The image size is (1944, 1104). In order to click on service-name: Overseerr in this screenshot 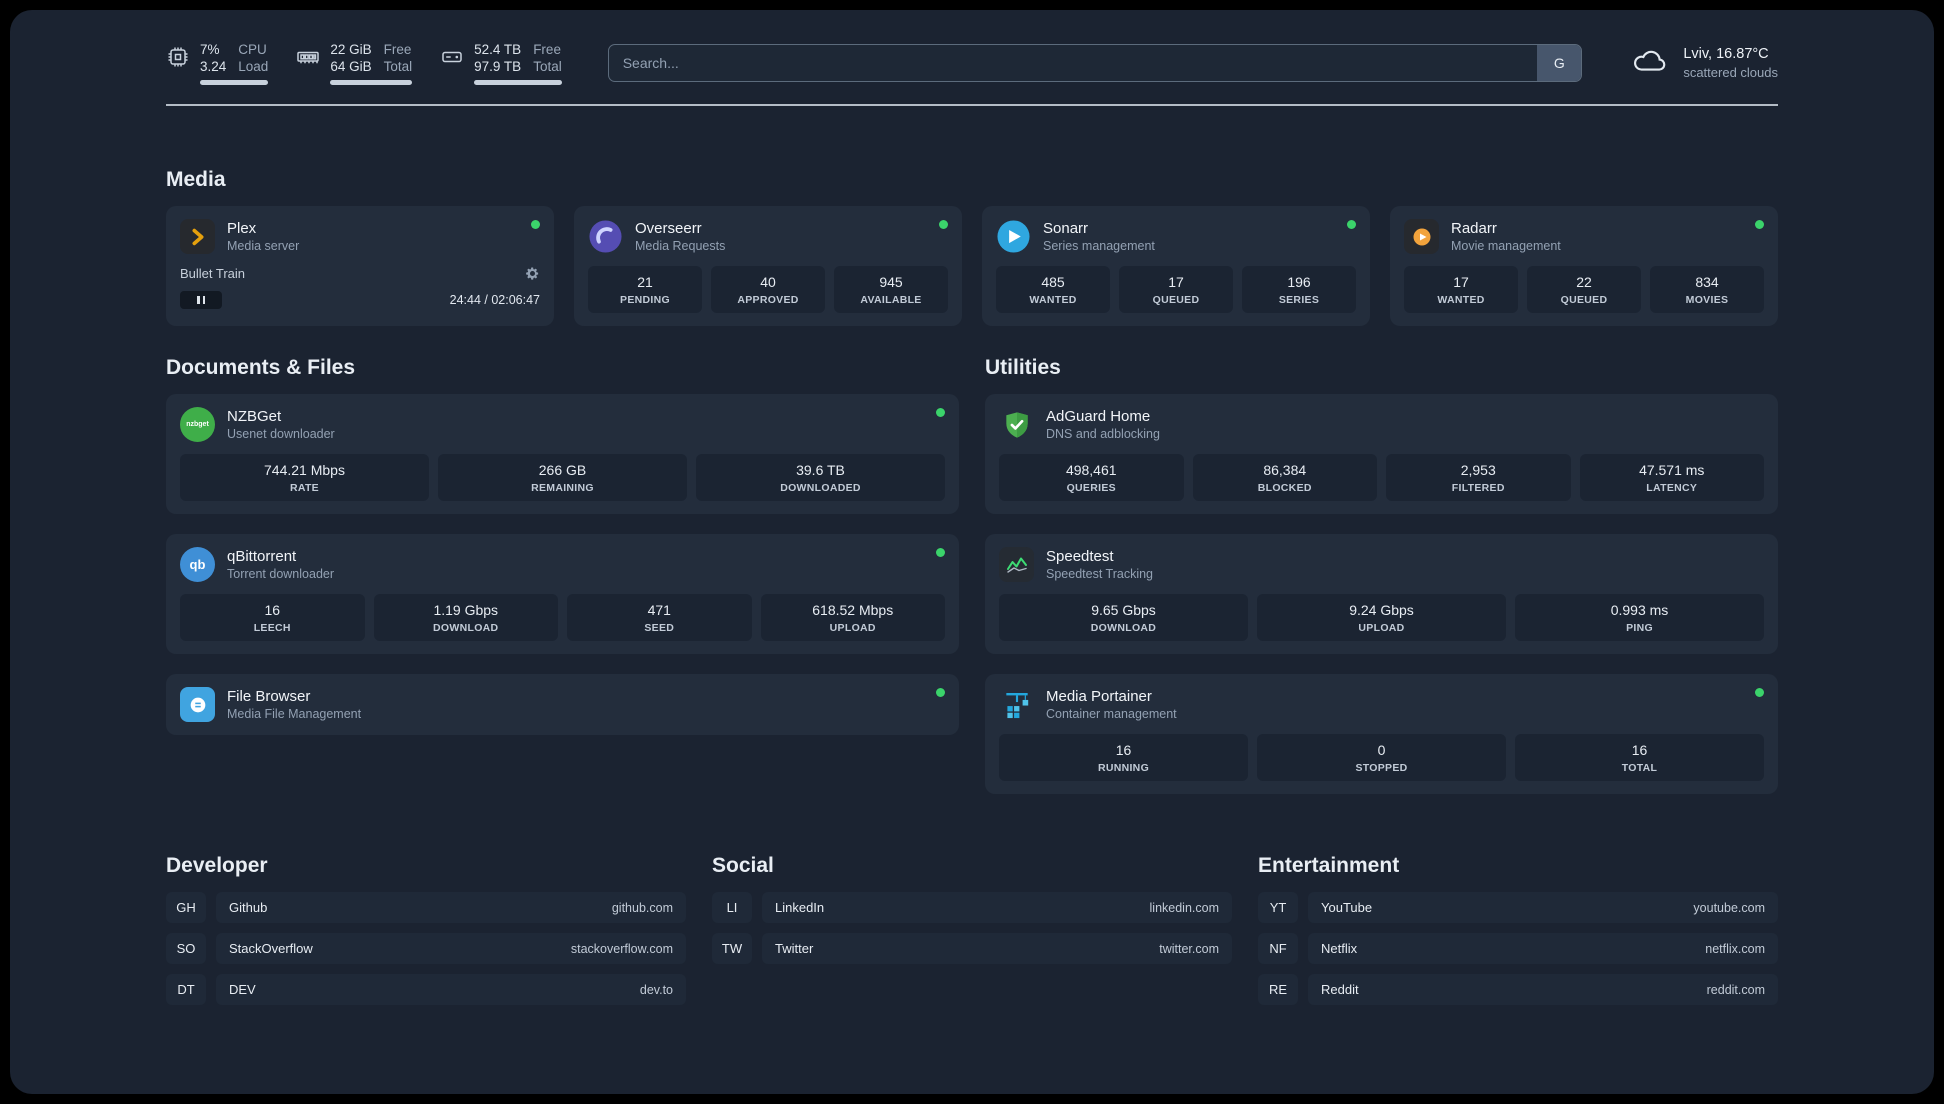, I will do `click(668, 228)`.